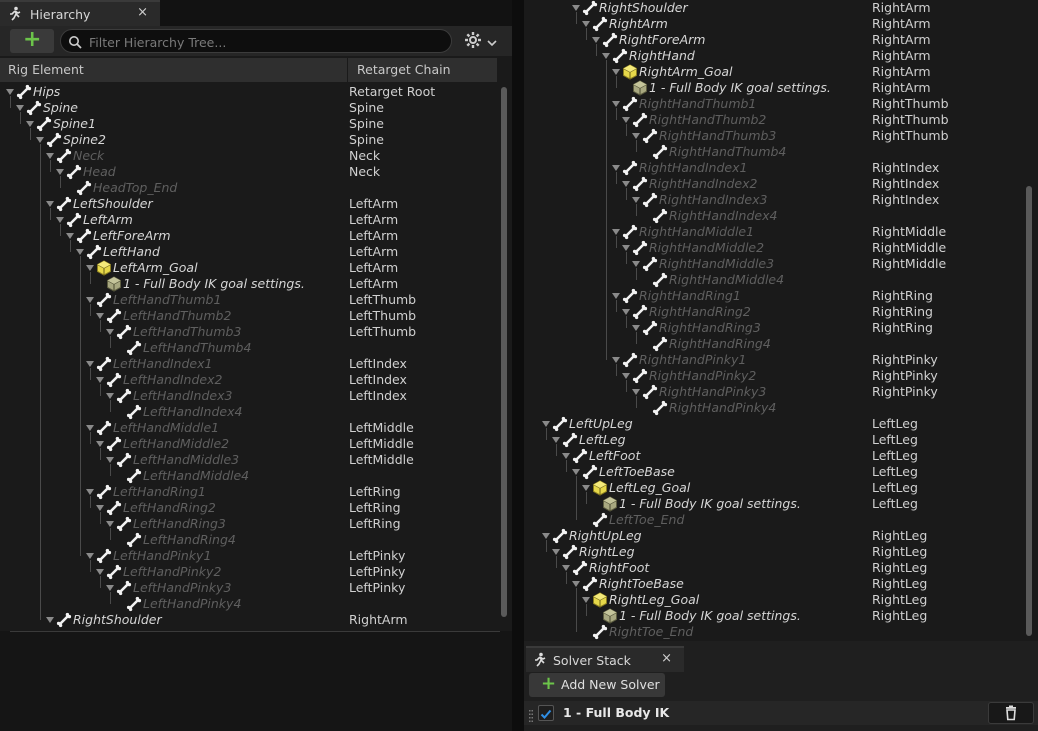 The width and height of the screenshot is (1038, 731). Describe the element at coordinates (256, 380) in the screenshot. I see `tree-row: LeftHandIndex2 LeftIndex` at that location.